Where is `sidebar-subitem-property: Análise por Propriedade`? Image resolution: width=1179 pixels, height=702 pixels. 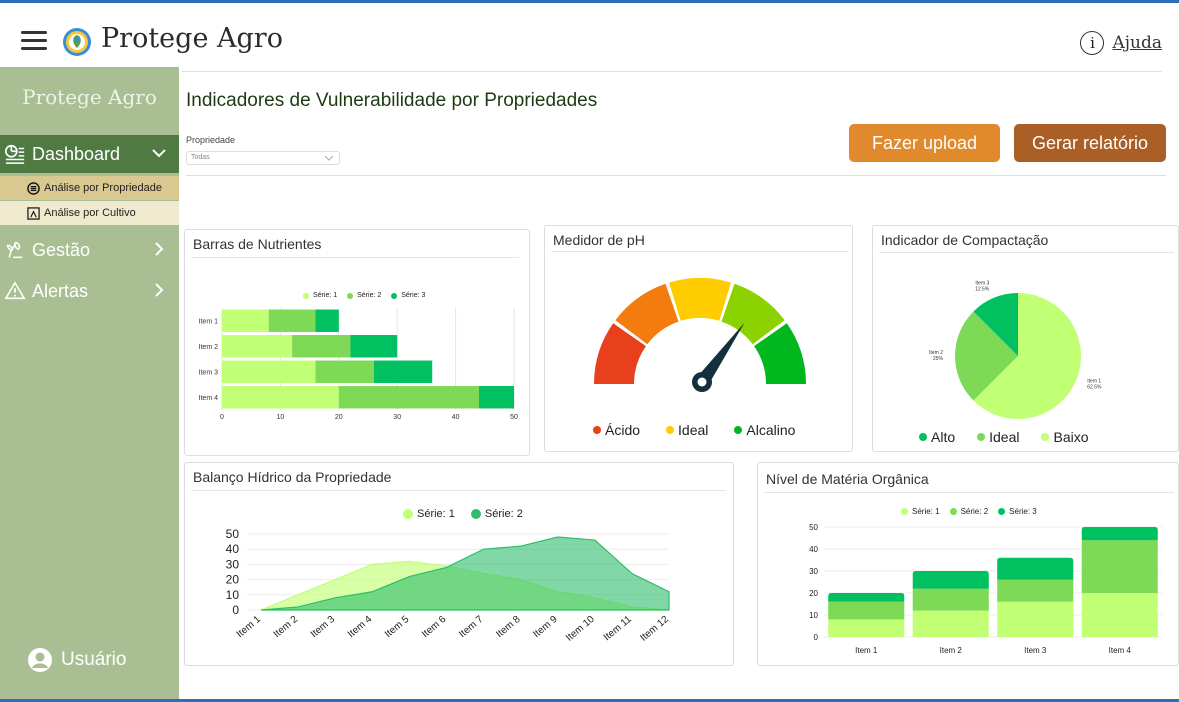 sidebar-subitem-property: Análise por Propriedade is located at coordinates (89, 188).